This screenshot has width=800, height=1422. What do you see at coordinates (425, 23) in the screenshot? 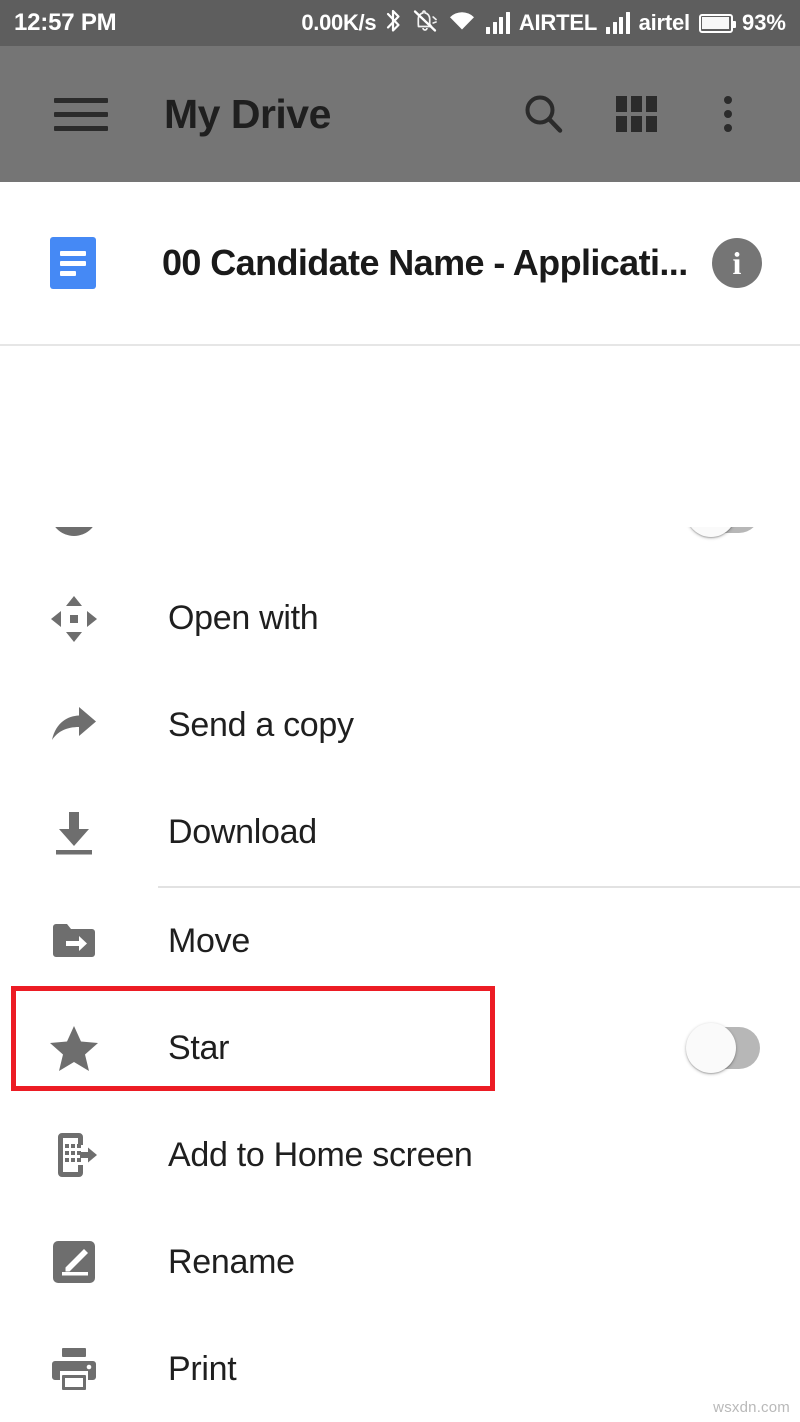
I see `notifications-off-icon` at bounding box center [425, 23].